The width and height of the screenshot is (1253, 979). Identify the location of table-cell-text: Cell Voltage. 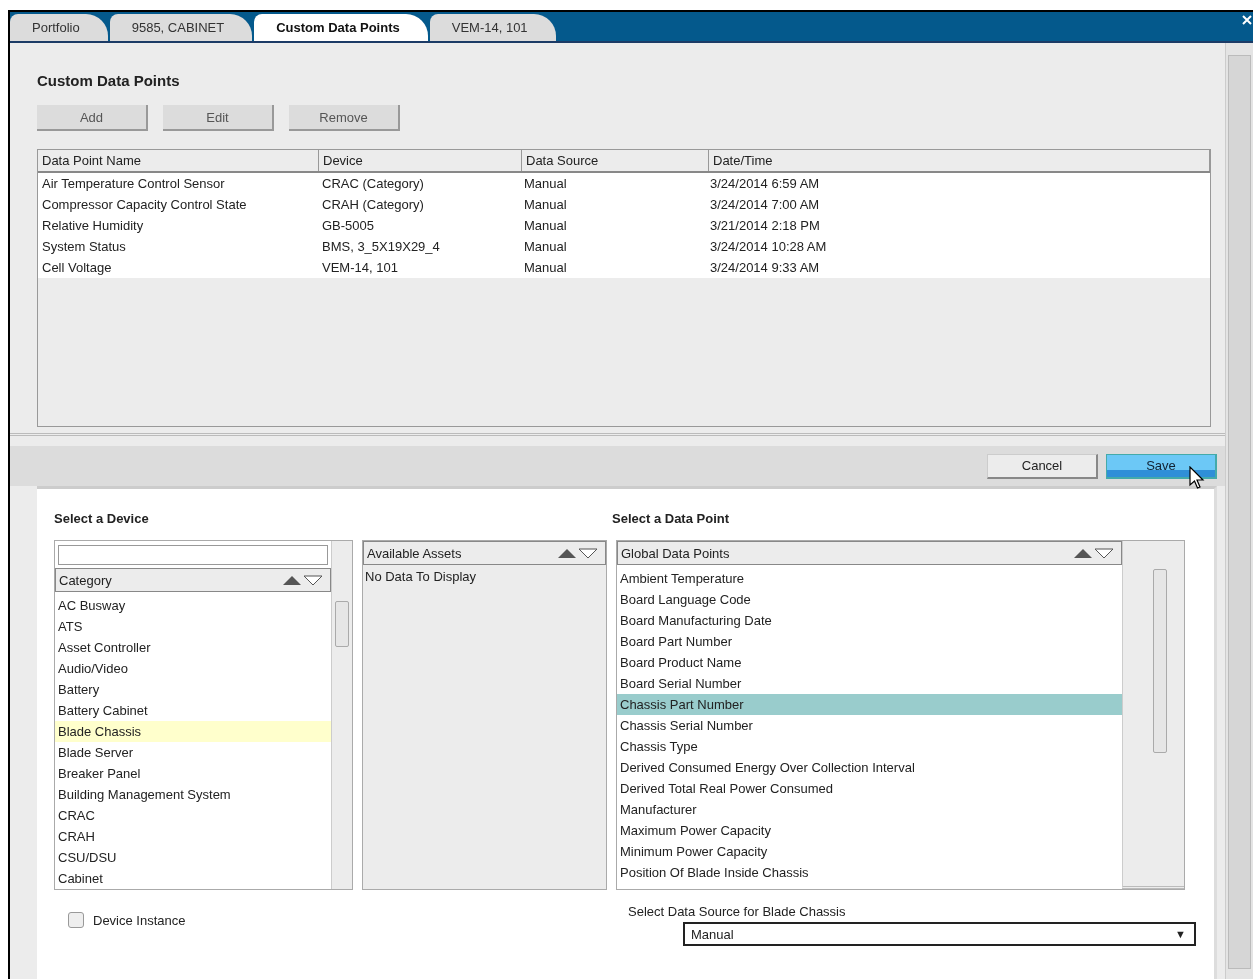
(77, 268).